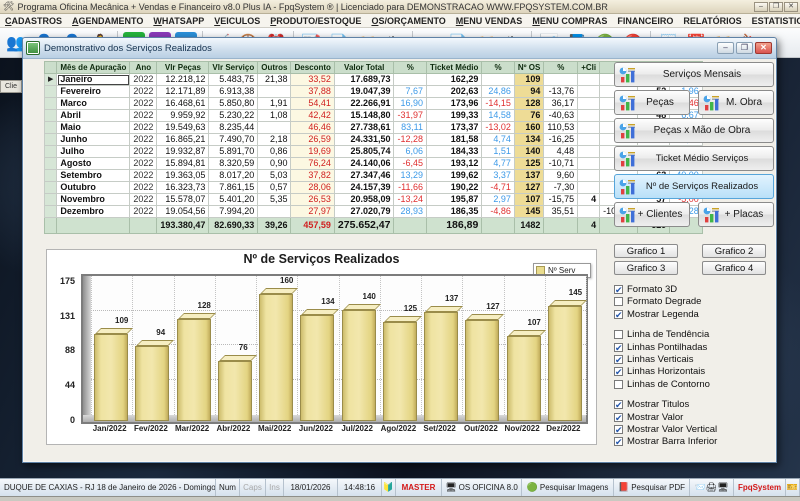 The image size is (800, 501). What do you see at coordinates (694, 74) in the screenshot?
I see `button-servi-os-mensais: Serviços Mensais` at bounding box center [694, 74].